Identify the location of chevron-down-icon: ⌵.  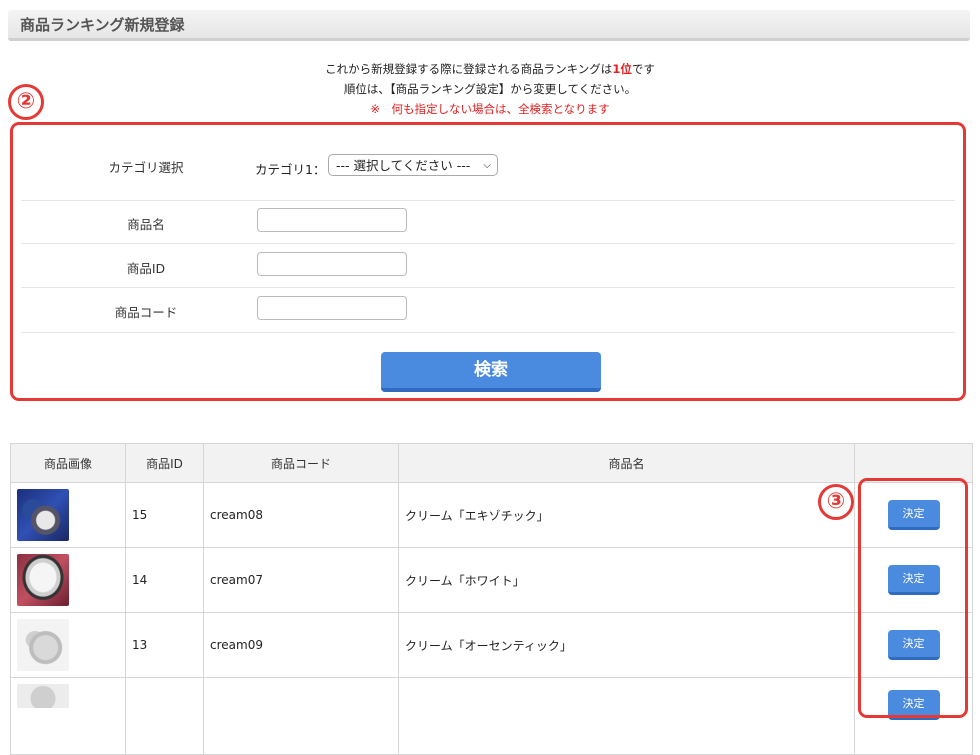
(487, 165).